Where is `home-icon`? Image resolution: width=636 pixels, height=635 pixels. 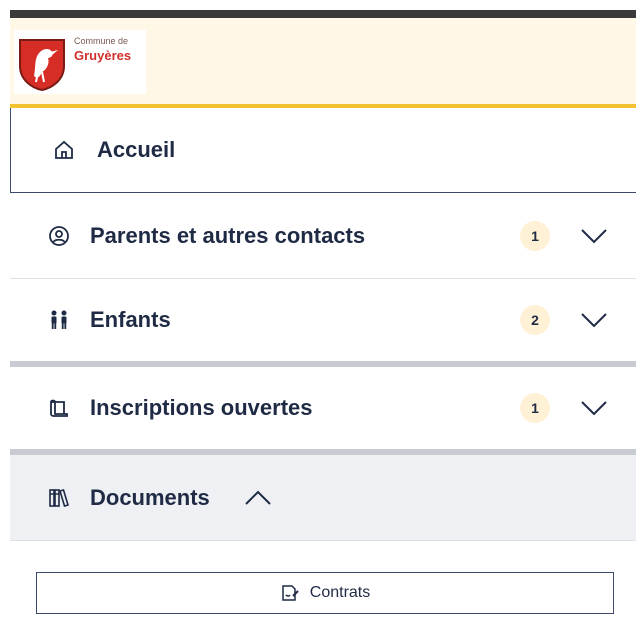 home-icon is located at coordinates (64, 150).